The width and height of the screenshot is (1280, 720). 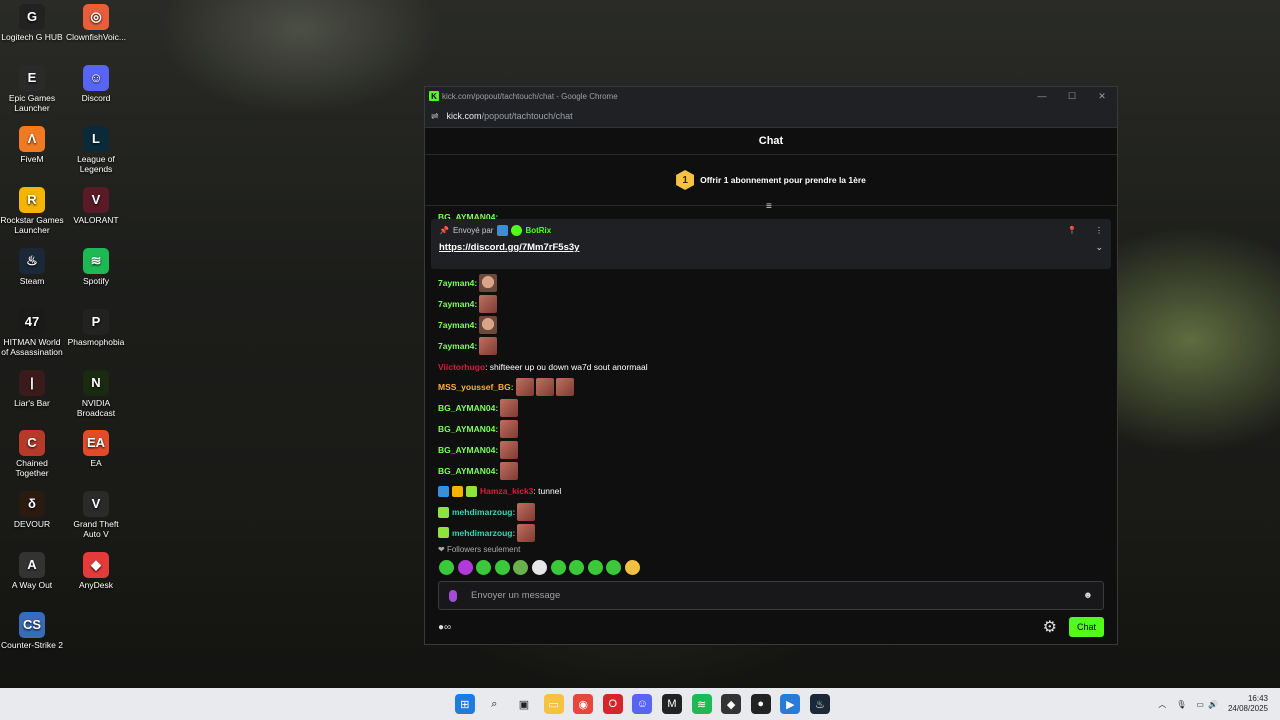 I want to click on minimize-button: —, so click(x=1042, y=96).